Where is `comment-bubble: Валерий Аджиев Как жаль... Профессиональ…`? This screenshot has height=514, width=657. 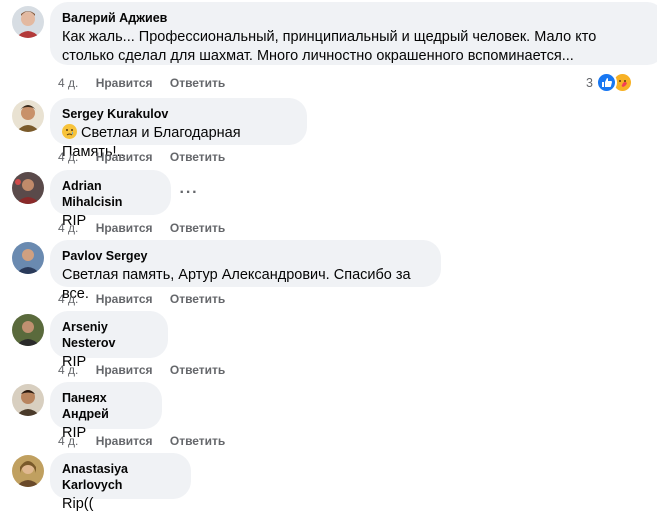 comment-bubble: Валерий Аджиев Как жаль... Профессиональ… is located at coordinates (353, 33).